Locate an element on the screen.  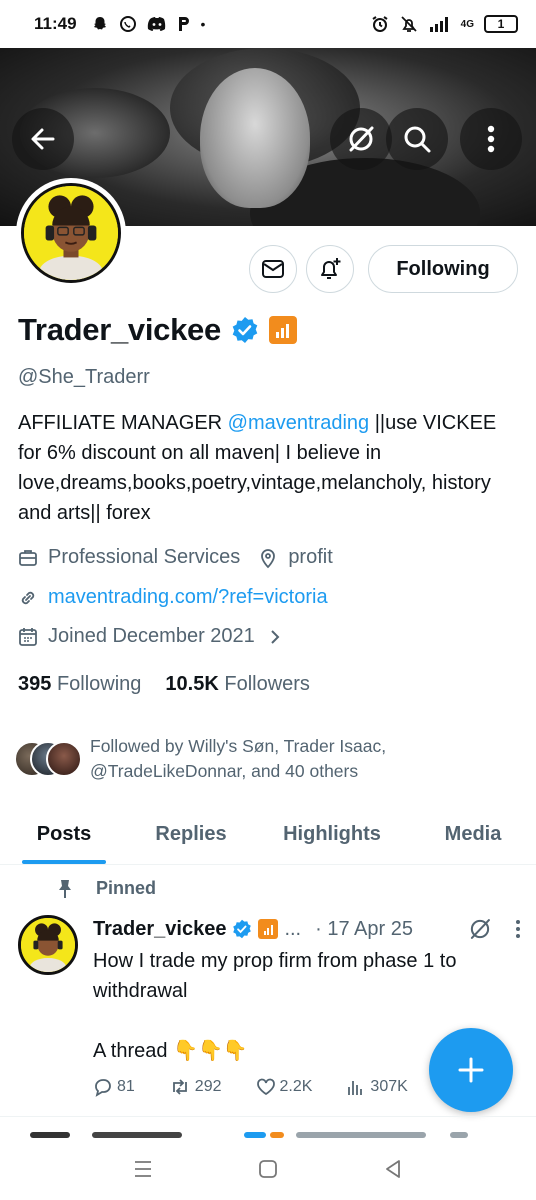
post-more-icon is located at coordinates (518, 929).